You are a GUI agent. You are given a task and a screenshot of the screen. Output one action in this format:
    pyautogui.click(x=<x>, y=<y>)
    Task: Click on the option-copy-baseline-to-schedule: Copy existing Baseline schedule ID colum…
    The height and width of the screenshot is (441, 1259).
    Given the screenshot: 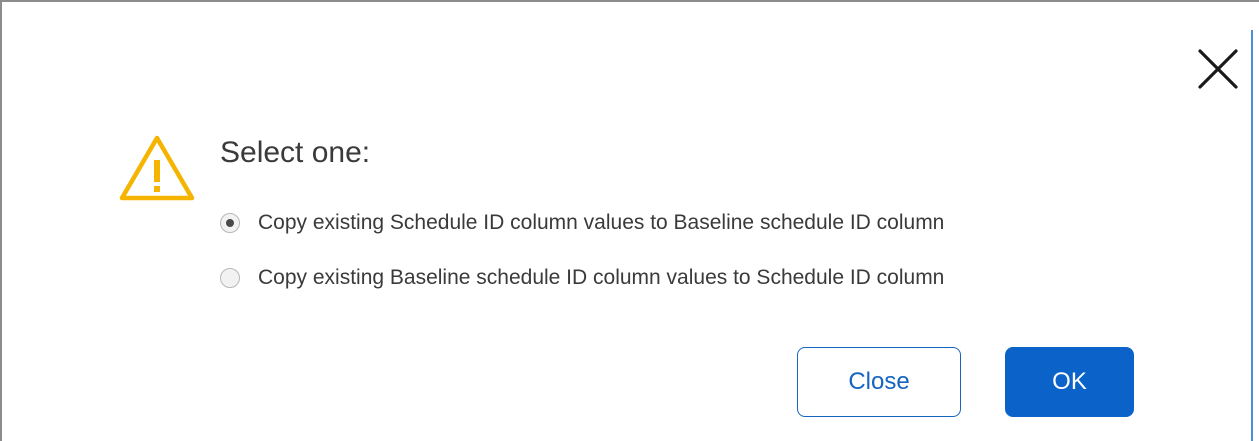 What is the action you would take?
    pyautogui.click(x=582, y=278)
    